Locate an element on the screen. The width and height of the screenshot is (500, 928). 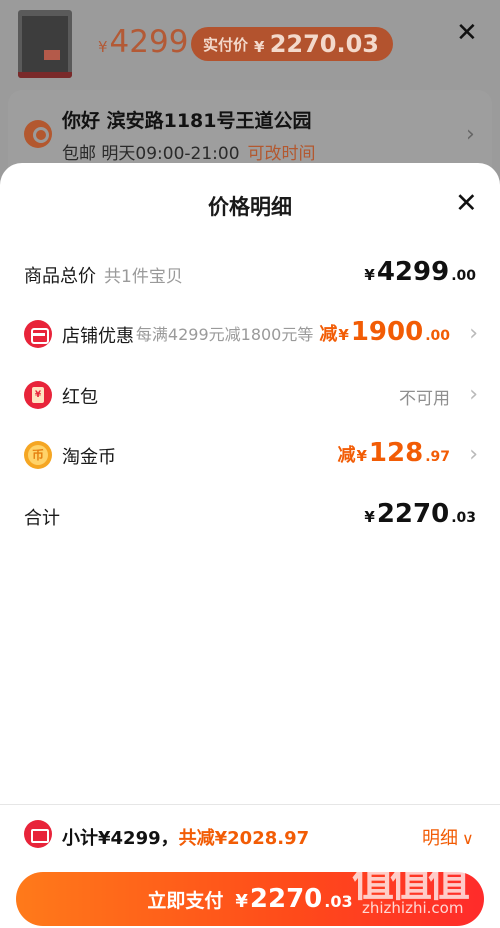
watermark-site: zhizhizhi.com is located at coordinates (413, 908).